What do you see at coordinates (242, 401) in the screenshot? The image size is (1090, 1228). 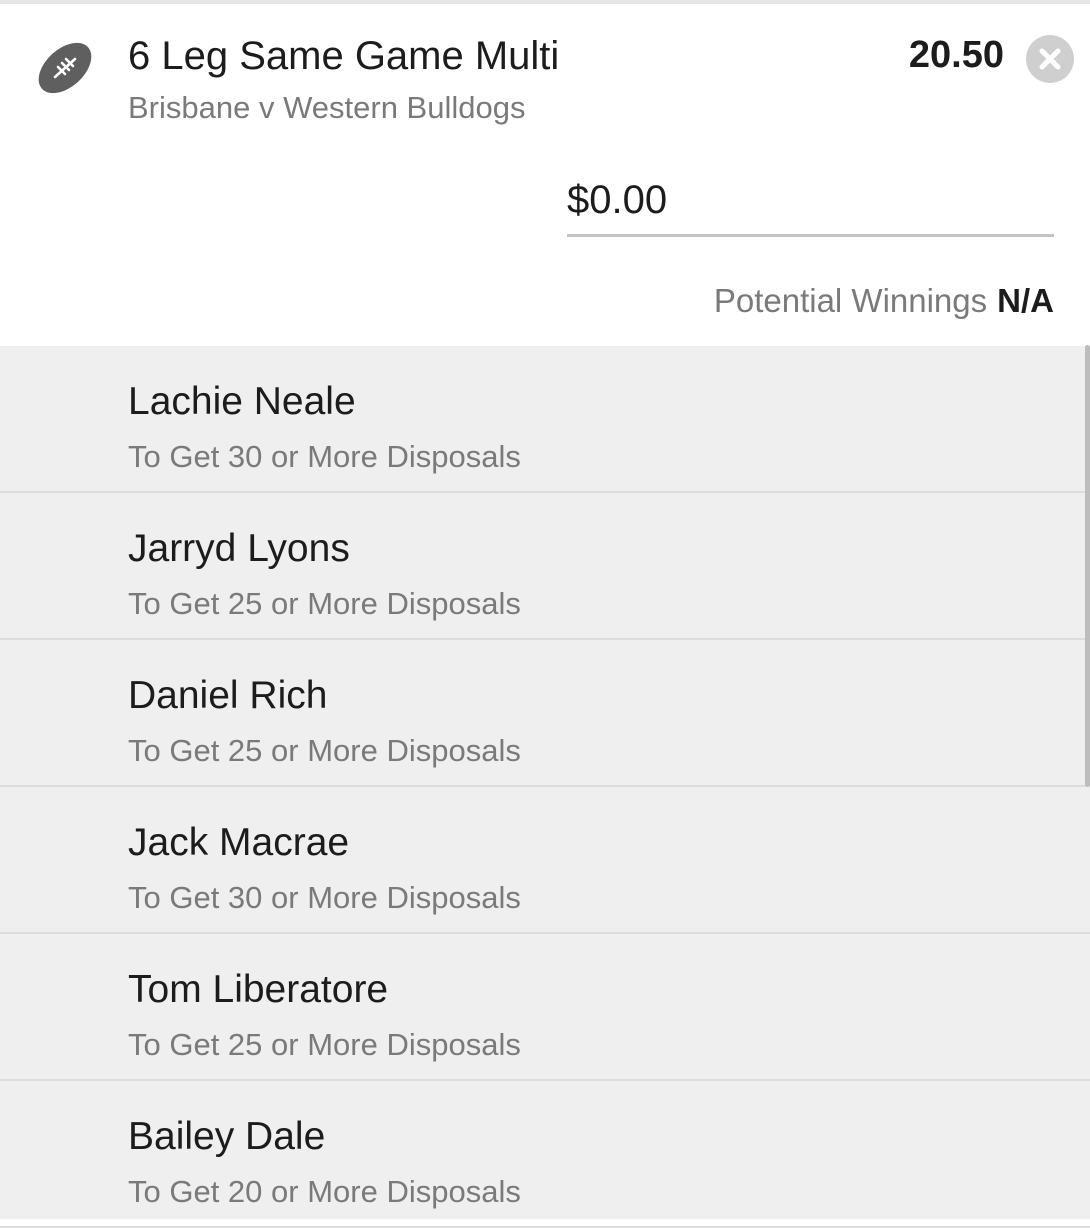 I see `leg-player-name: Lachie Neale` at bounding box center [242, 401].